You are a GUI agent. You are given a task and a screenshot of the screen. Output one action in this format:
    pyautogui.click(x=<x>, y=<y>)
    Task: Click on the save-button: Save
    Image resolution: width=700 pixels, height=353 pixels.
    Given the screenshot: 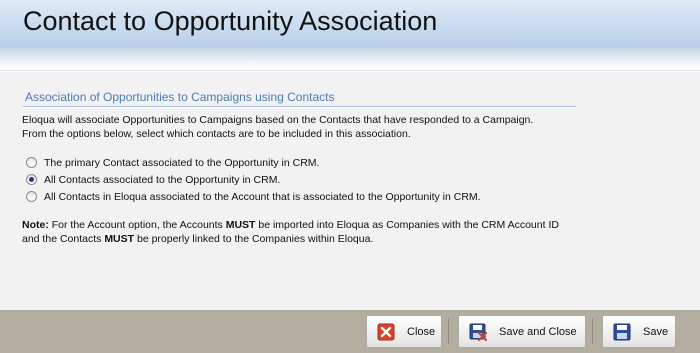 What is the action you would take?
    pyautogui.click(x=639, y=331)
    